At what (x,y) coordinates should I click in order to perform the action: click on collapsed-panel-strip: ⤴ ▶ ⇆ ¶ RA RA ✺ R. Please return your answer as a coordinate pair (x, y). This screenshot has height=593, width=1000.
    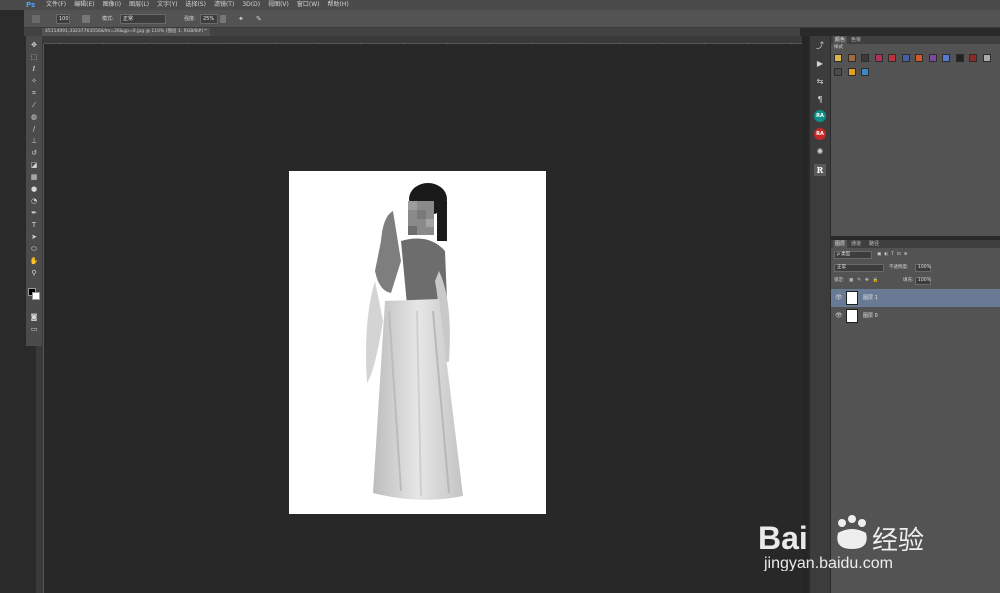
    Looking at the image, I should click on (820, 314).